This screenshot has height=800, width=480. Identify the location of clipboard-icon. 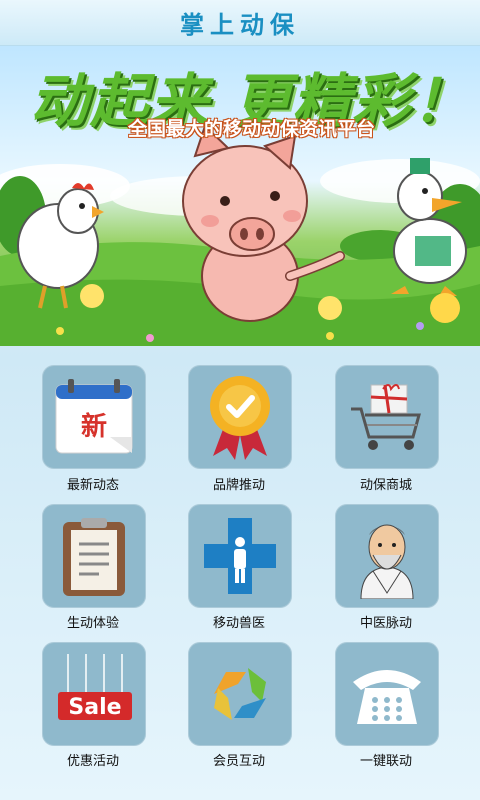
(94, 557).